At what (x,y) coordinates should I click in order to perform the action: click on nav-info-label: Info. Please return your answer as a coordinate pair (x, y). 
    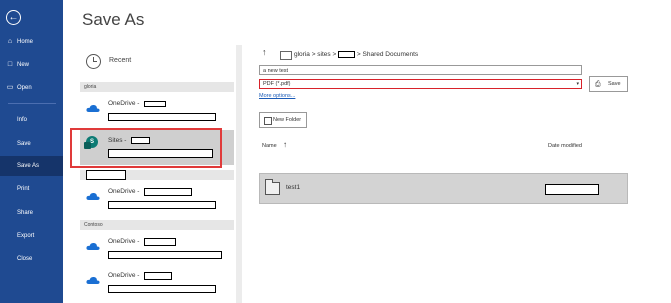
    Looking at the image, I should click on (22, 120).